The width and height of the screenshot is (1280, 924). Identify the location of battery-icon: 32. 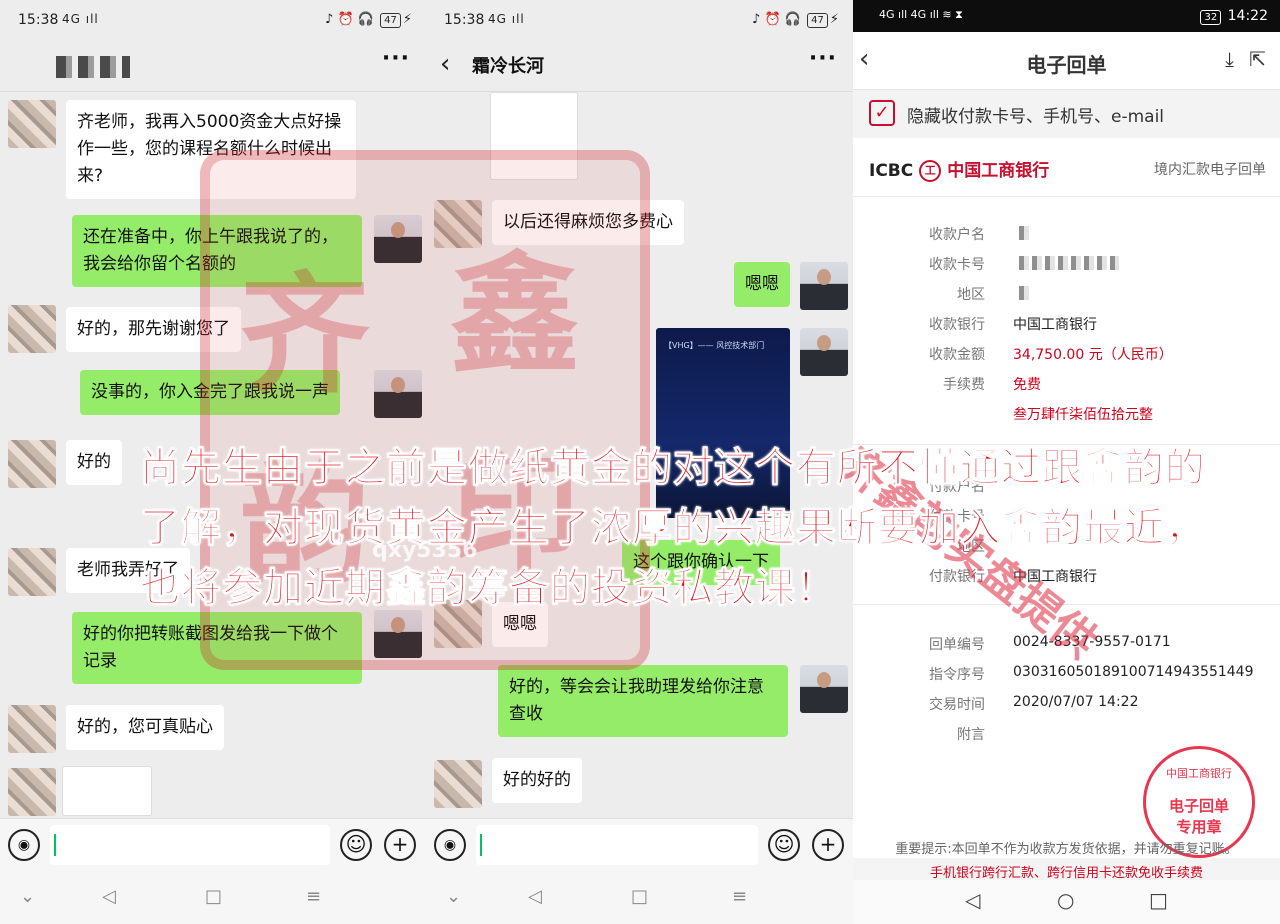
(1211, 17).